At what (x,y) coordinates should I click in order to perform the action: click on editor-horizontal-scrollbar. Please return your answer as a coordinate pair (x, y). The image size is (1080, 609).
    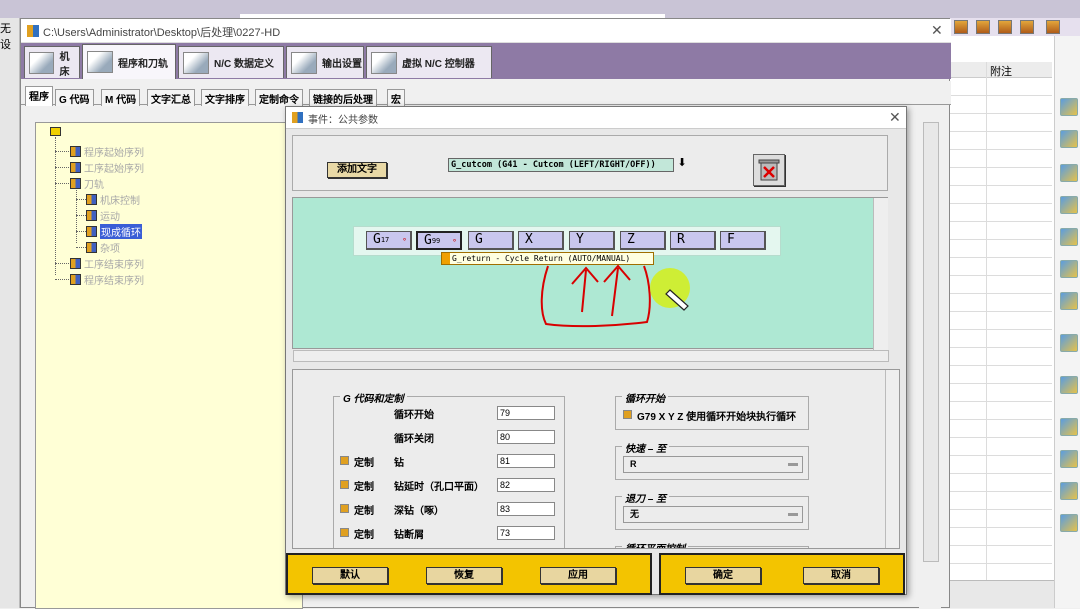
    Looking at the image, I should click on (591, 356).